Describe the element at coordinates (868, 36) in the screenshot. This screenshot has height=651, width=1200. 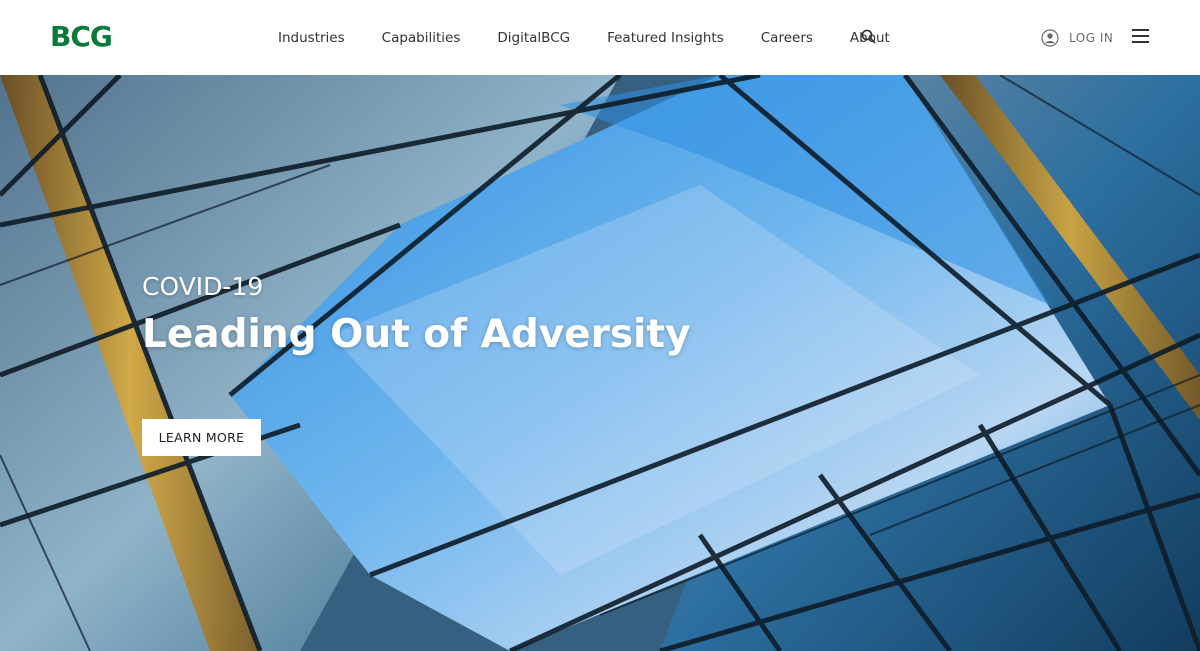
I see `search-icon` at that location.